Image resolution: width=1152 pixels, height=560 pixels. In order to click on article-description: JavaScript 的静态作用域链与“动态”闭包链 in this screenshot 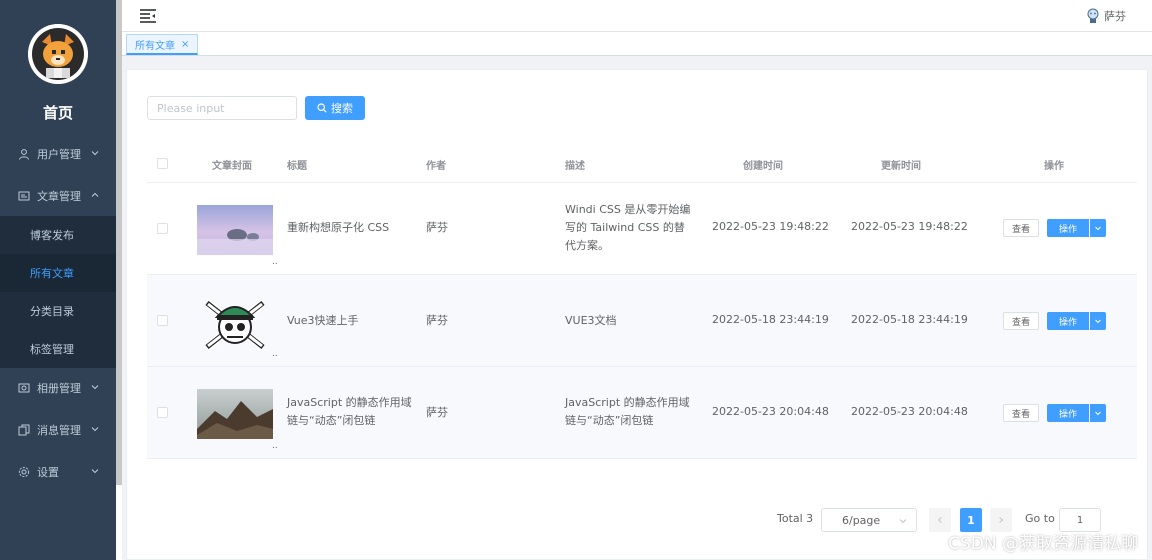, I will do `click(627, 411)`.